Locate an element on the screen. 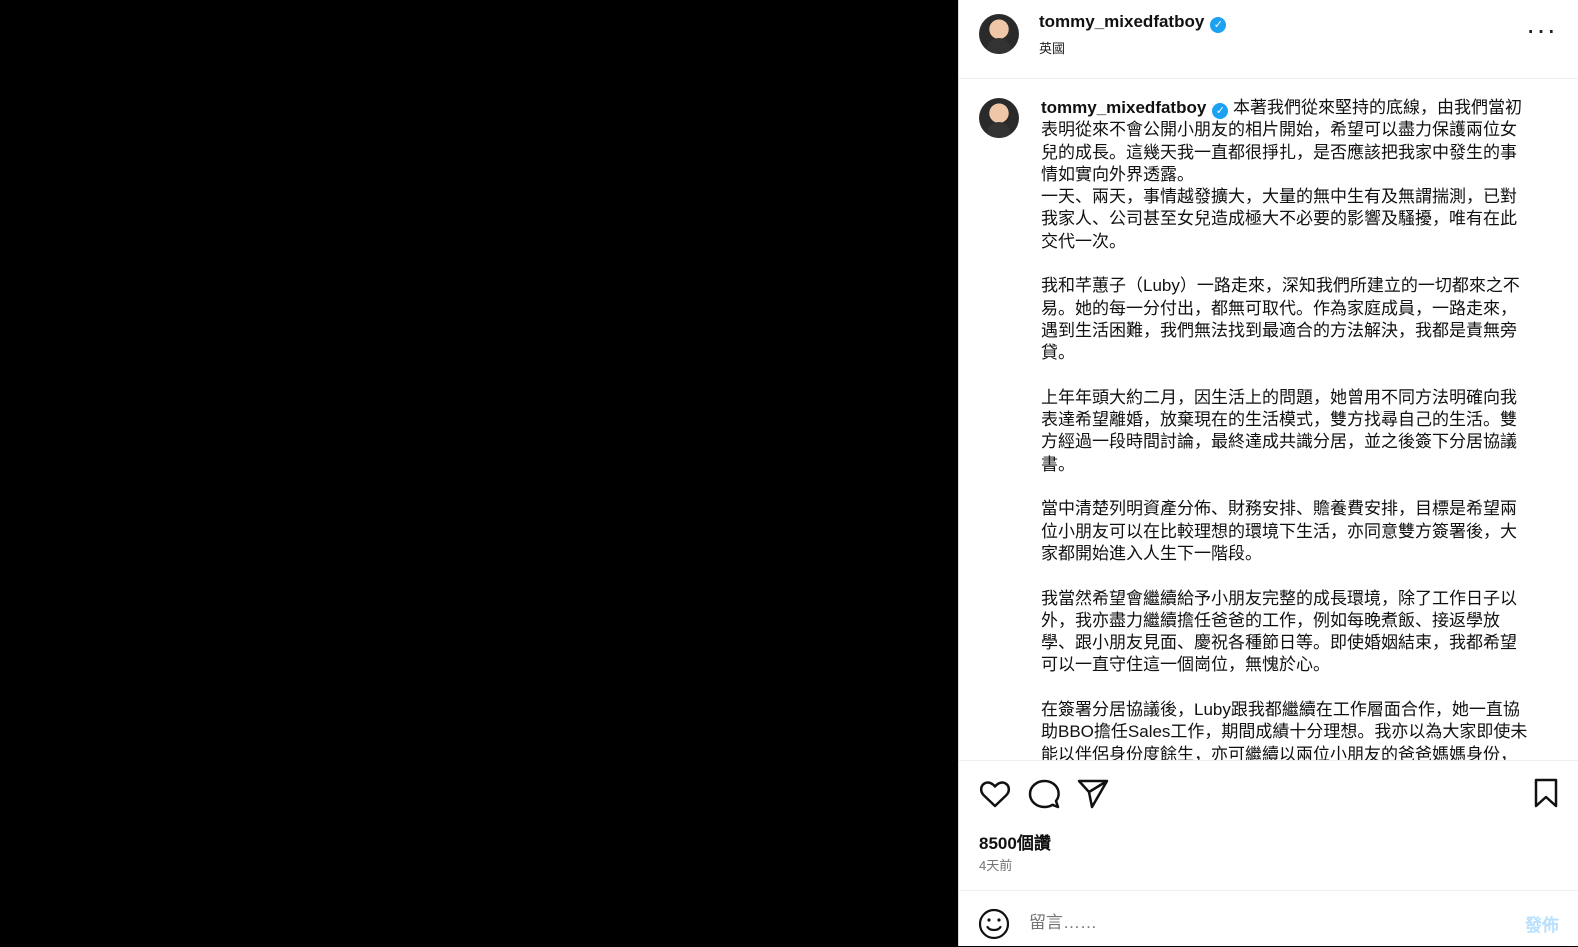  author-username-header: tommy_mixedfatboy ✓ is located at coordinates (1133, 22).